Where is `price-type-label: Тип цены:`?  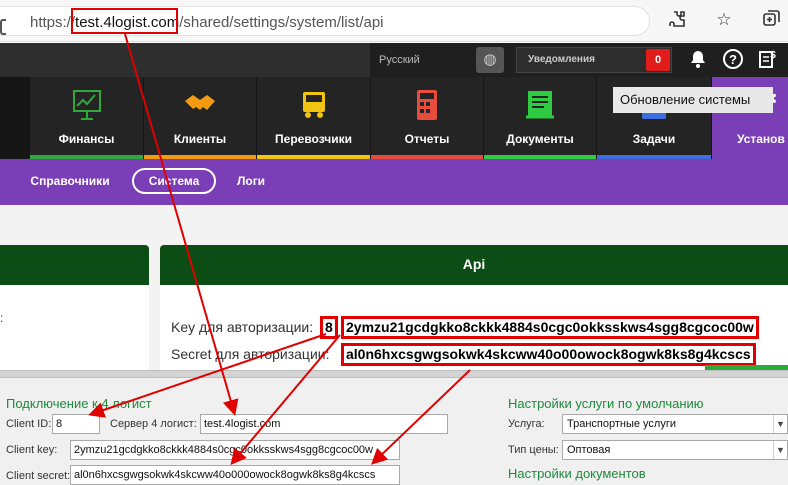
price-type-label: Тип цены: is located at coordinates (533, 450).